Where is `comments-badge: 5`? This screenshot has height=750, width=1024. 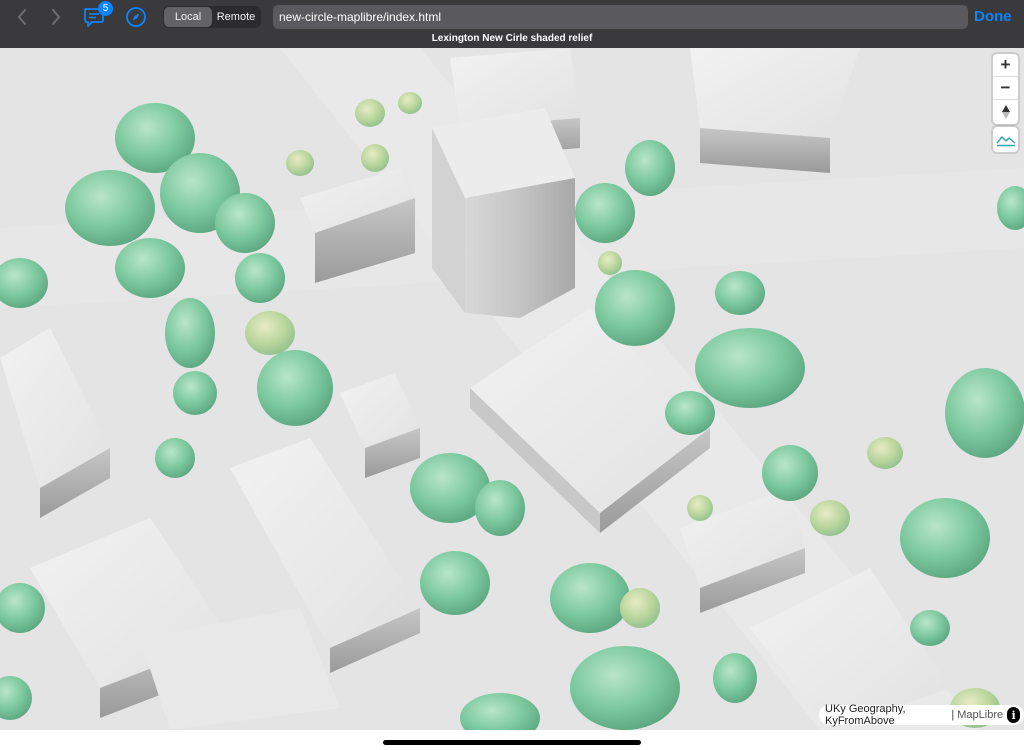 comments-badge: 5 is located at coordinates (105, 8).